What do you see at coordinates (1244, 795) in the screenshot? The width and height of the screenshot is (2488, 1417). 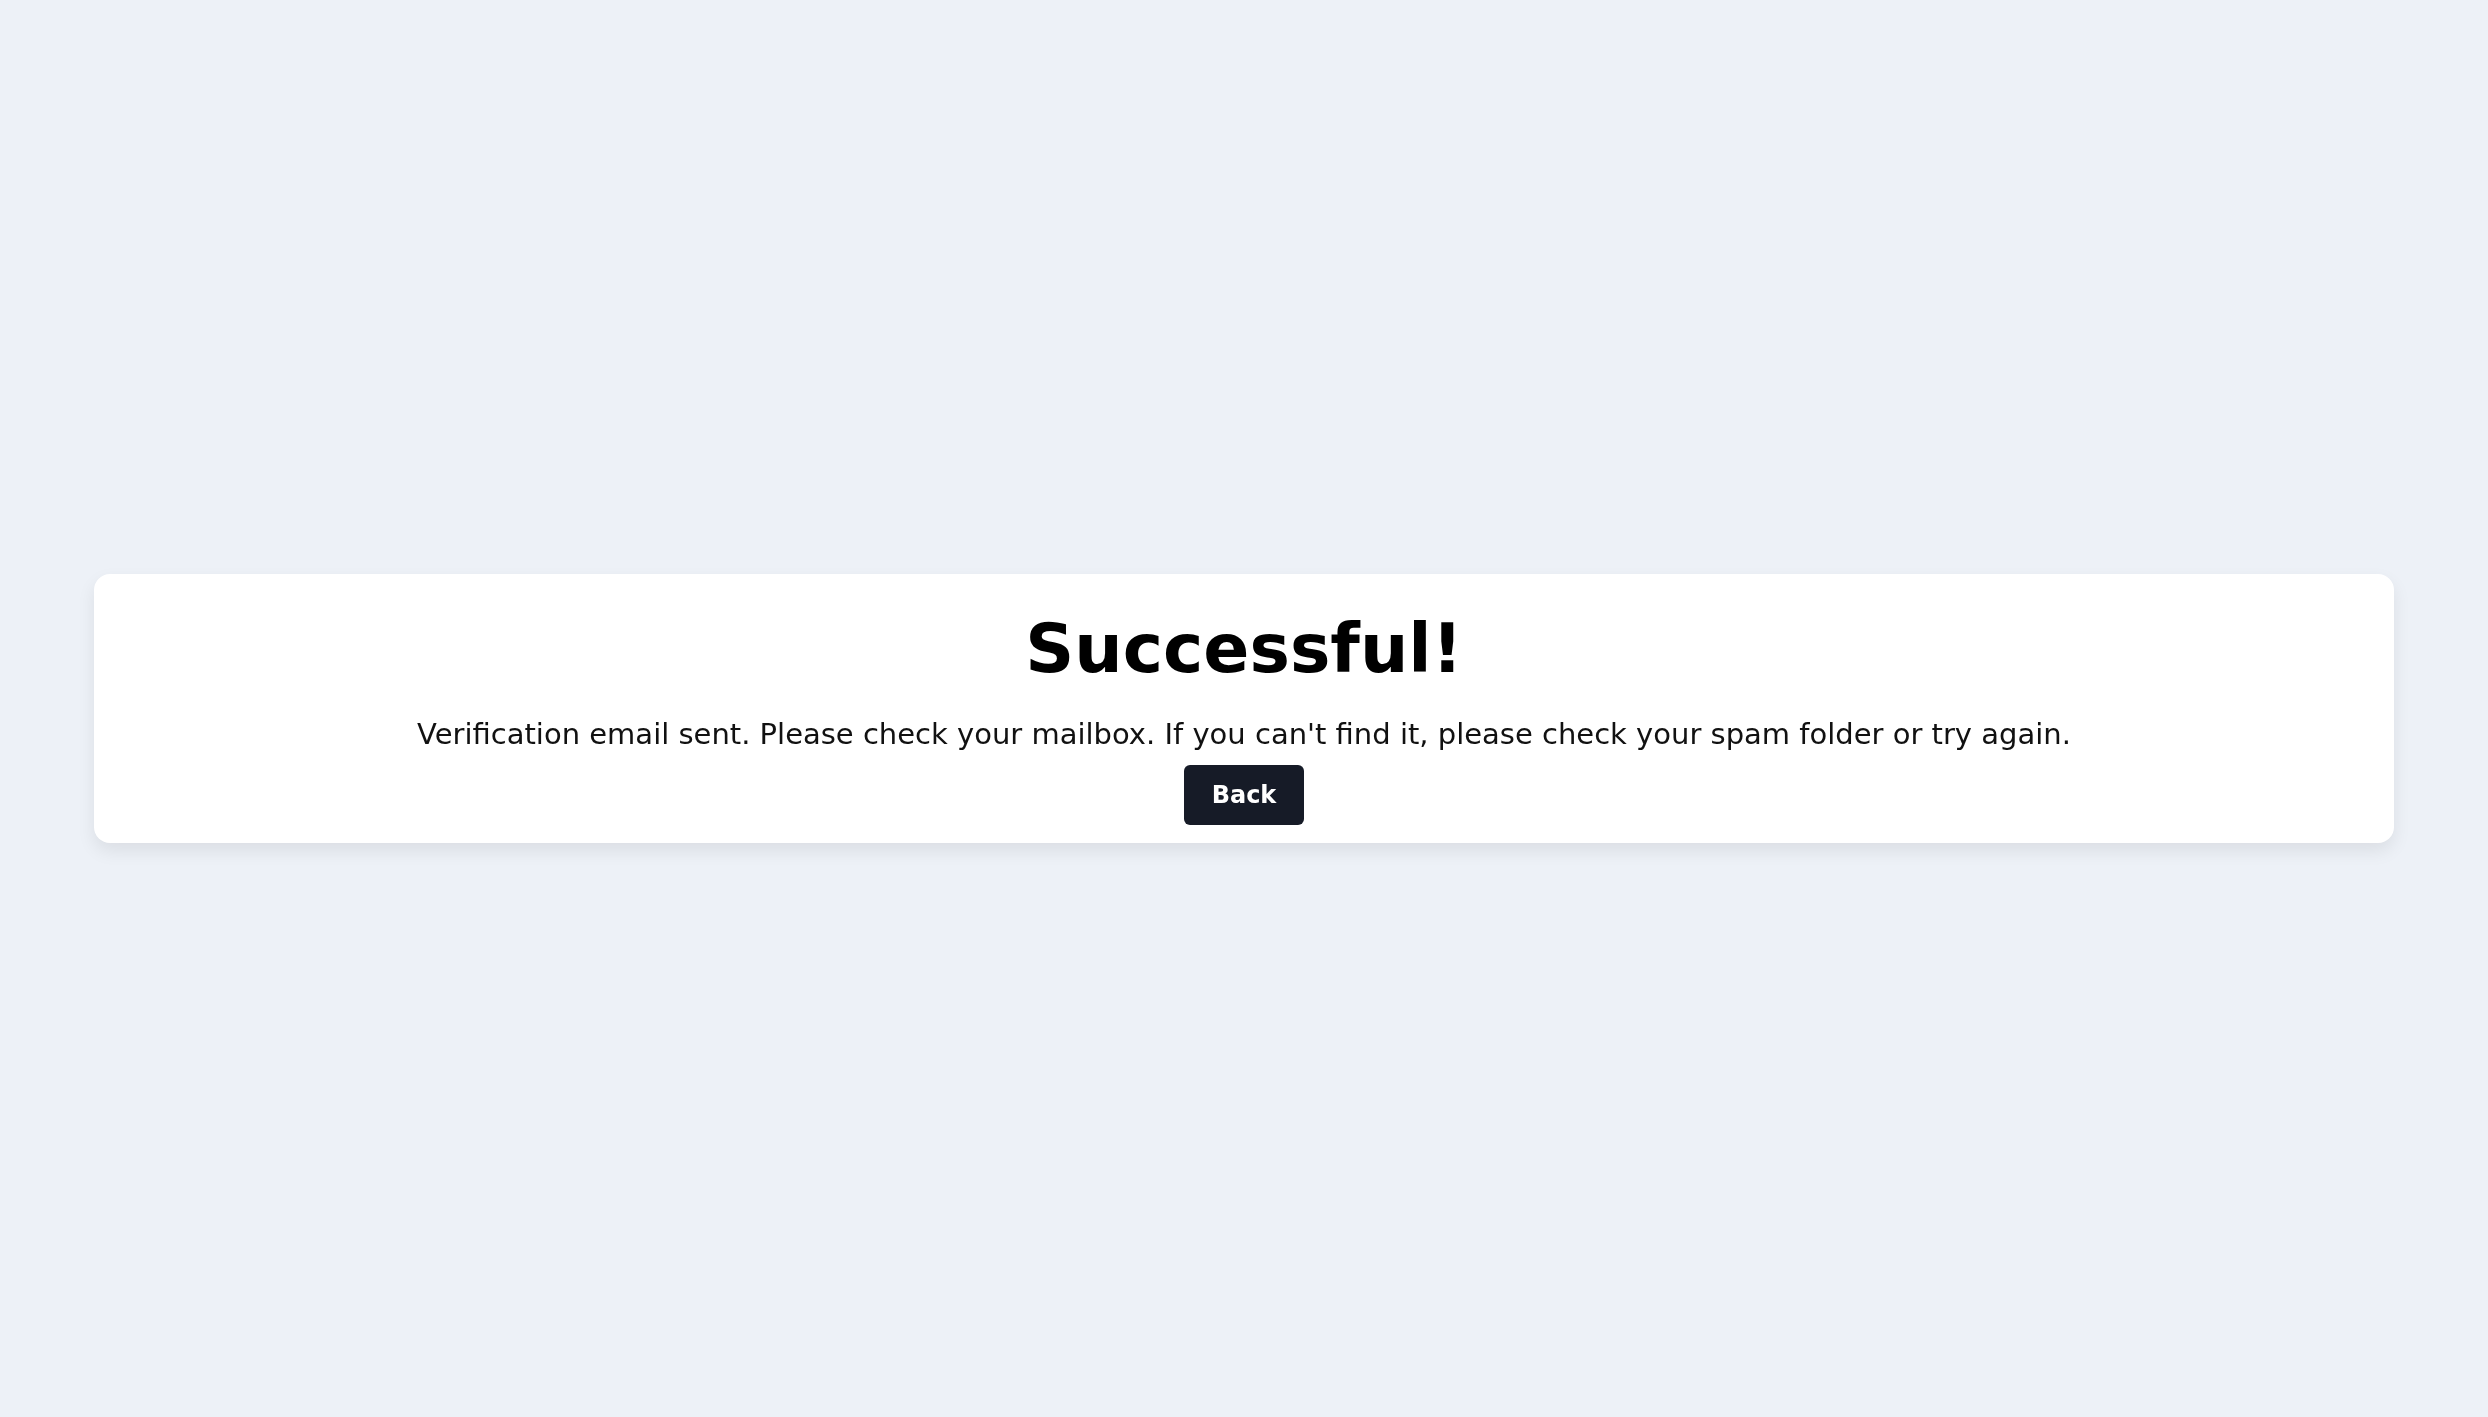 I see `back-button: Back` at bounding box center [1244, 795].